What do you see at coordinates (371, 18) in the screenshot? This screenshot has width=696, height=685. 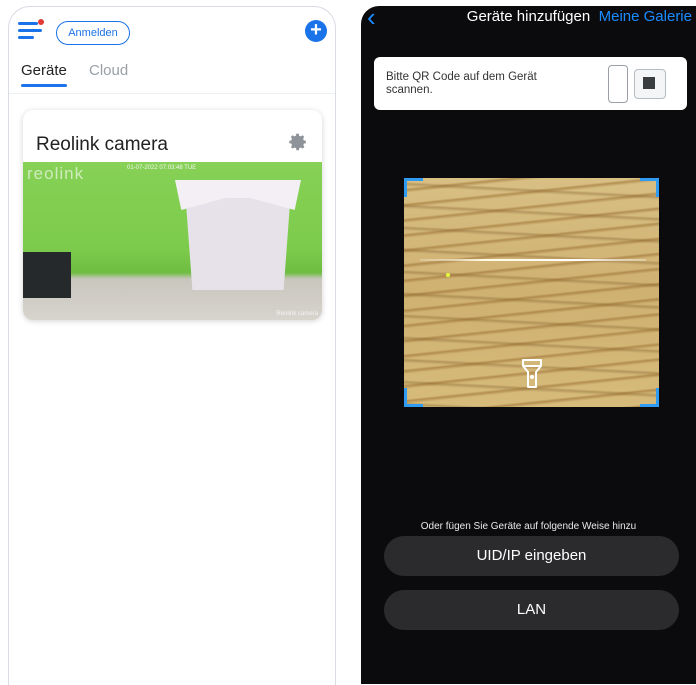 I see `back-chevron-icon: ‹` at bounding box center [371, 18].